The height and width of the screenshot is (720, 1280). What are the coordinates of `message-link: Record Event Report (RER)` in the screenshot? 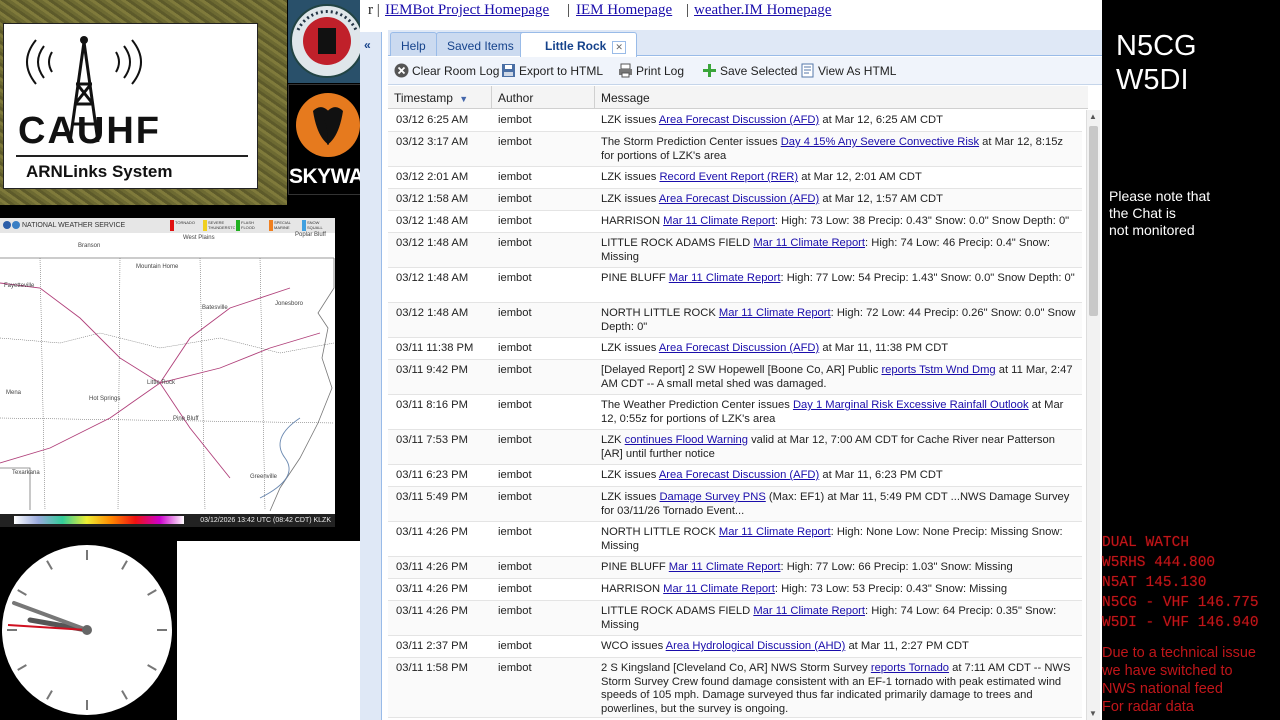 It's located at (728, 177).